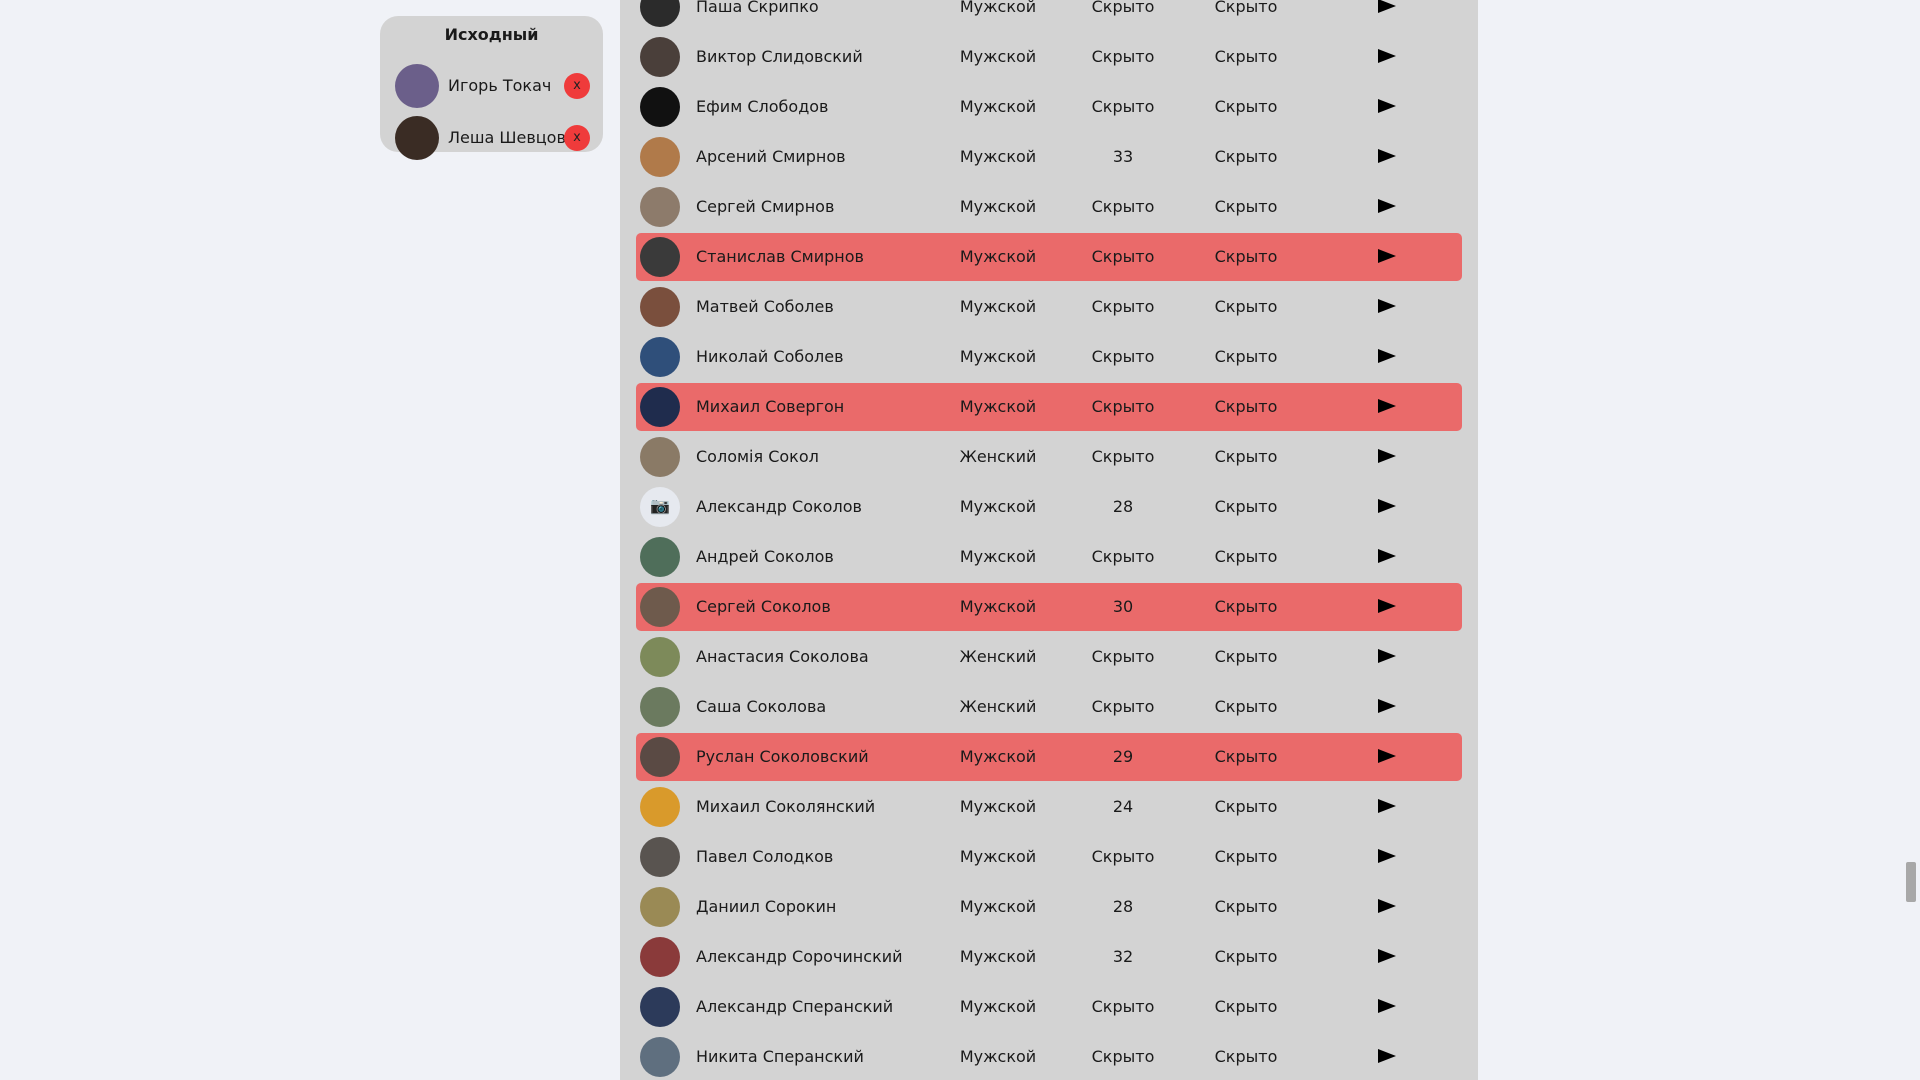 The image size is (1920, 1080). What do you see at coordinates (770, 407) in the screenshot?
I see `user-name: Михаил Совергон` at bounding box center [770, 407].